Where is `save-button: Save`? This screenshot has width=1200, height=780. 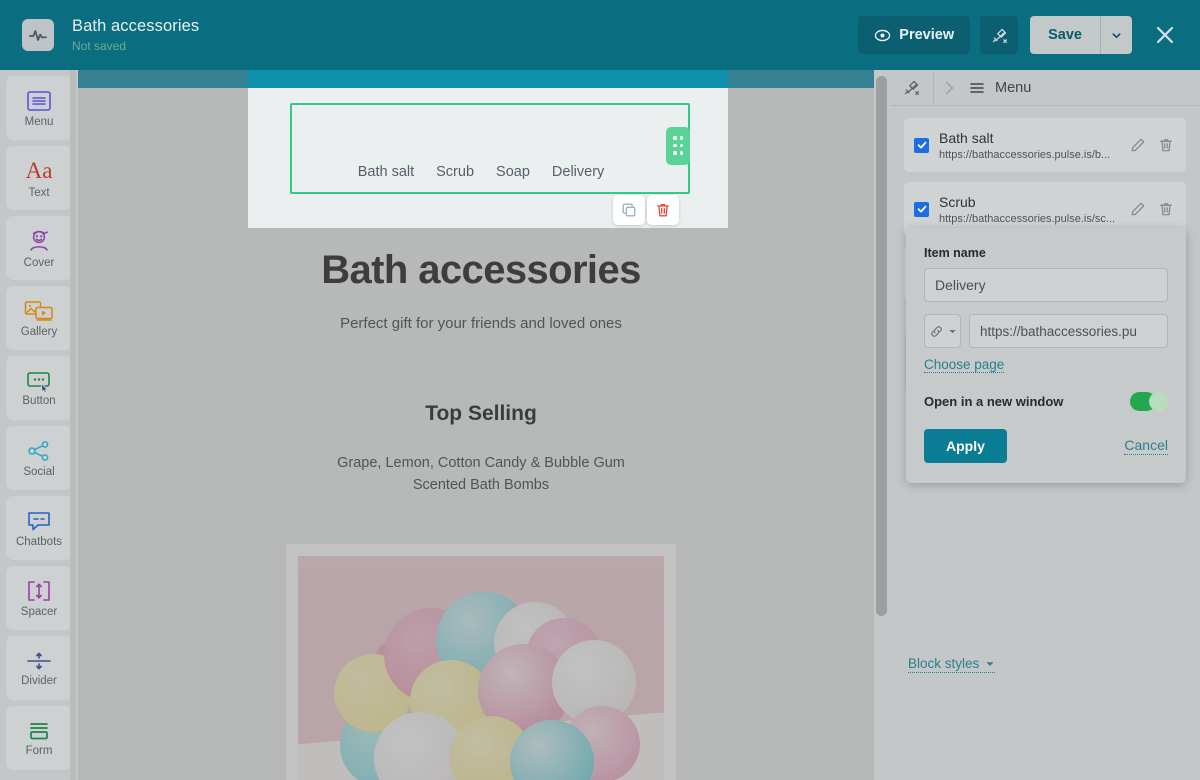
save-button: Save is located at coordinates (1065, 35).